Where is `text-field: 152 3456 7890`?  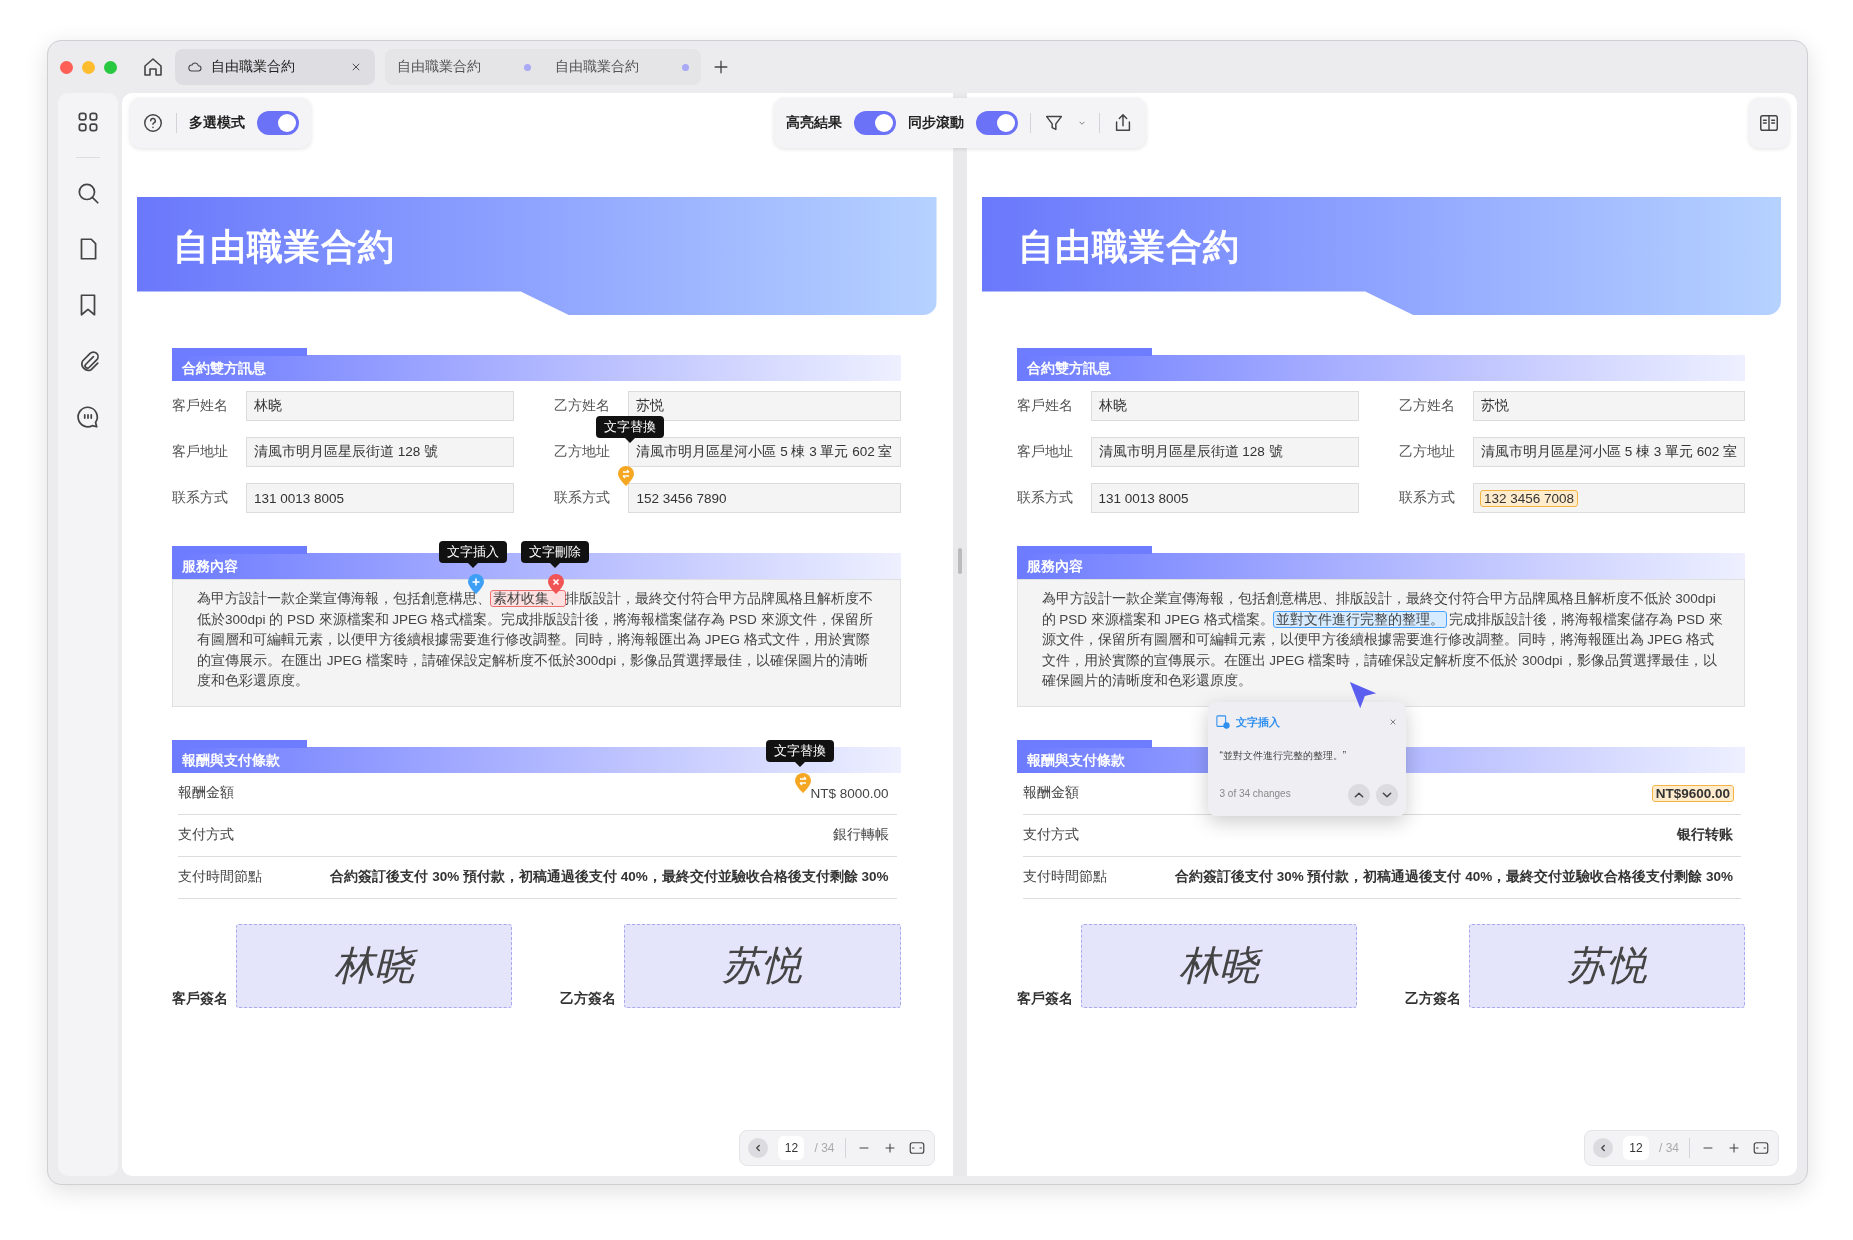 text-field: 152 3456 7890 is located at coordinates (764, 498).